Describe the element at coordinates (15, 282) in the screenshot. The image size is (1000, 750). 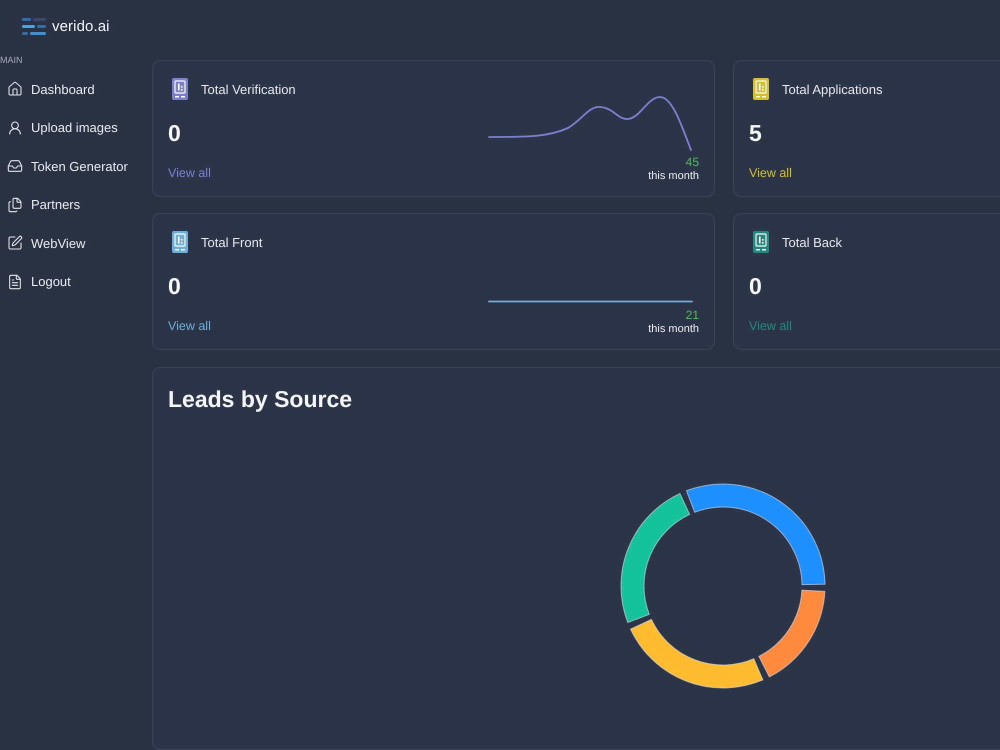
I see `document-icon` at that location.